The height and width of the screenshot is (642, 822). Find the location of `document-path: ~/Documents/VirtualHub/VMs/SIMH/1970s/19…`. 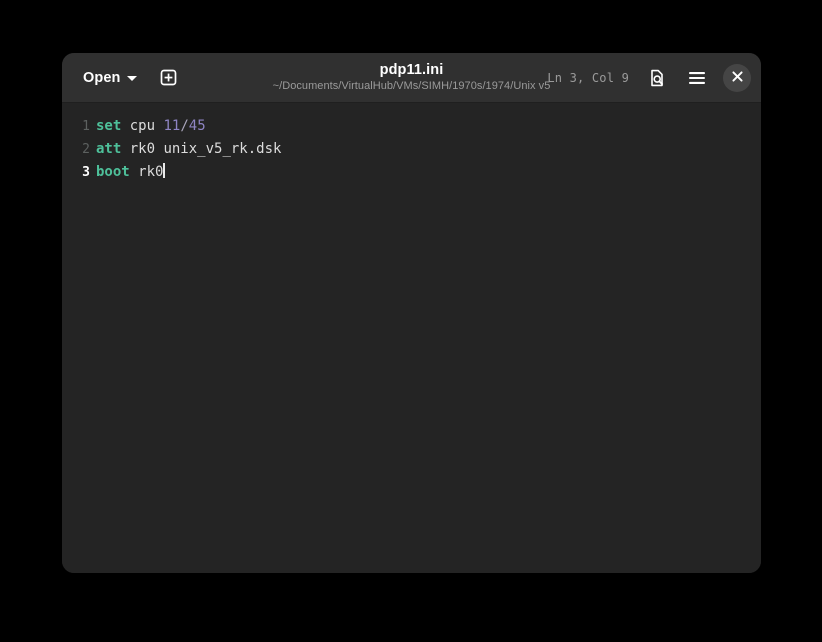

document-path: ~/Documents/VirtualHub/VMs/SIMH/1970s/19… is located at coordinates (411, 86).